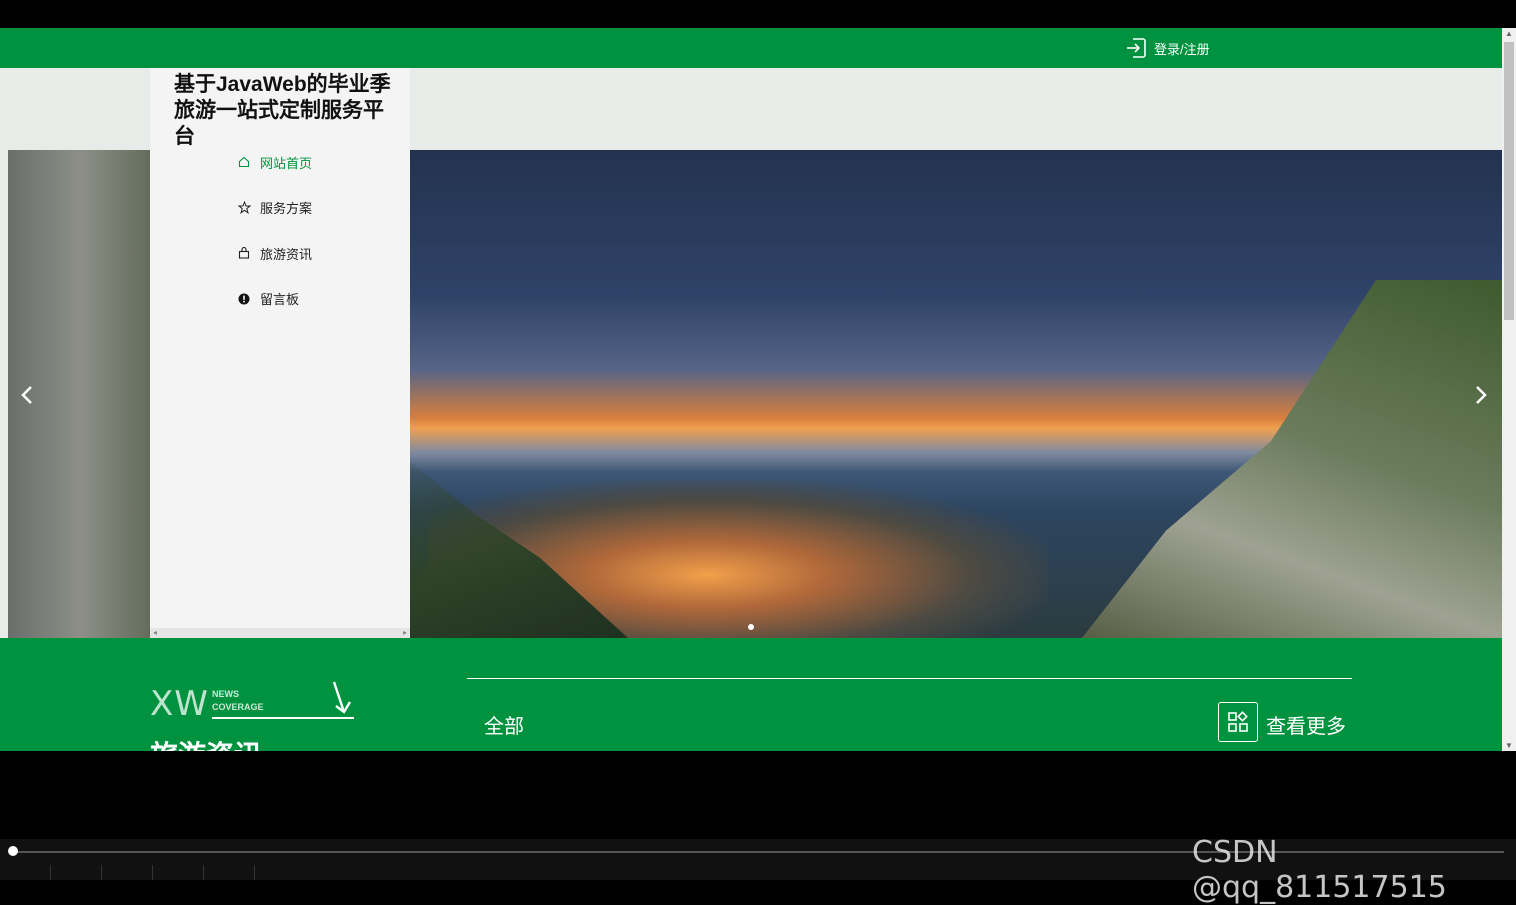  What do you see at coordinates (13, 851) in the screenshot?
I see `progress-knob` at bounding box center [13, 851].